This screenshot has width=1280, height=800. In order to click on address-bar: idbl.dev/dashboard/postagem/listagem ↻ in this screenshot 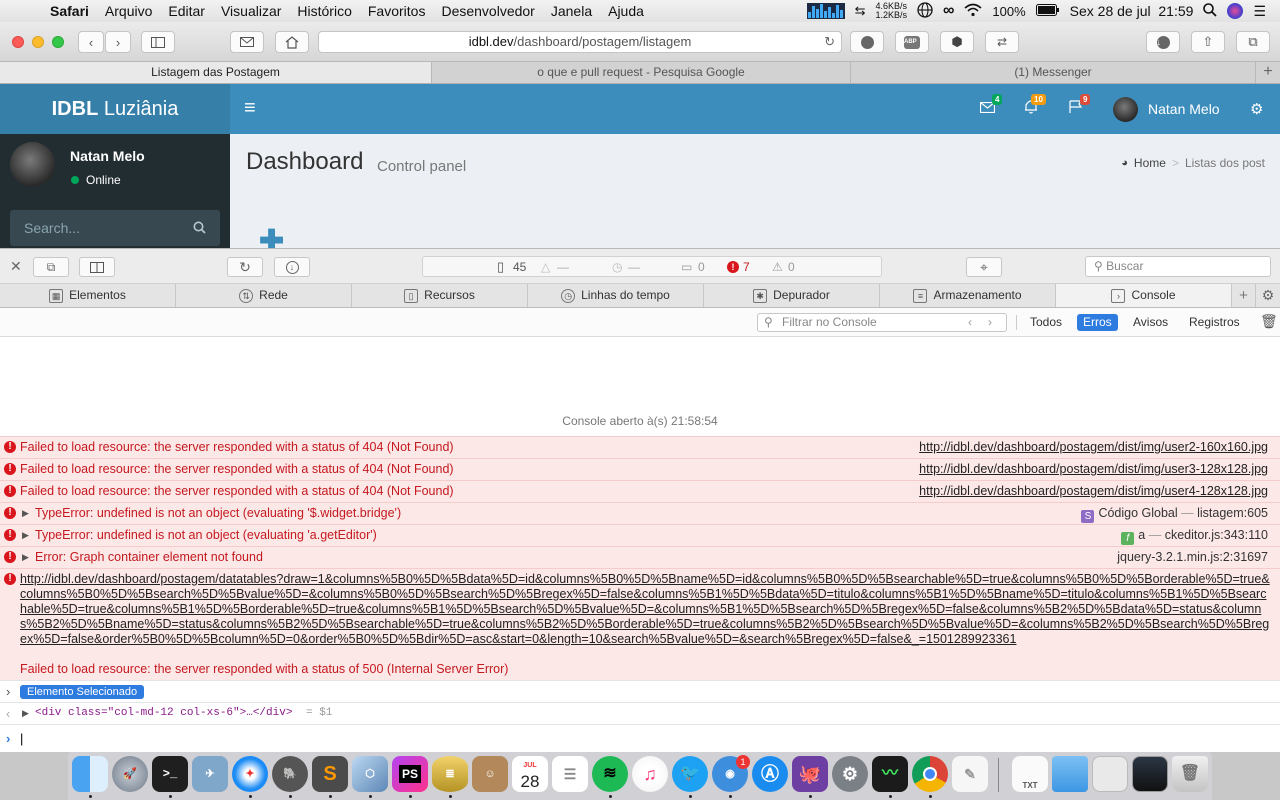, I will do `click(580, 42)`.